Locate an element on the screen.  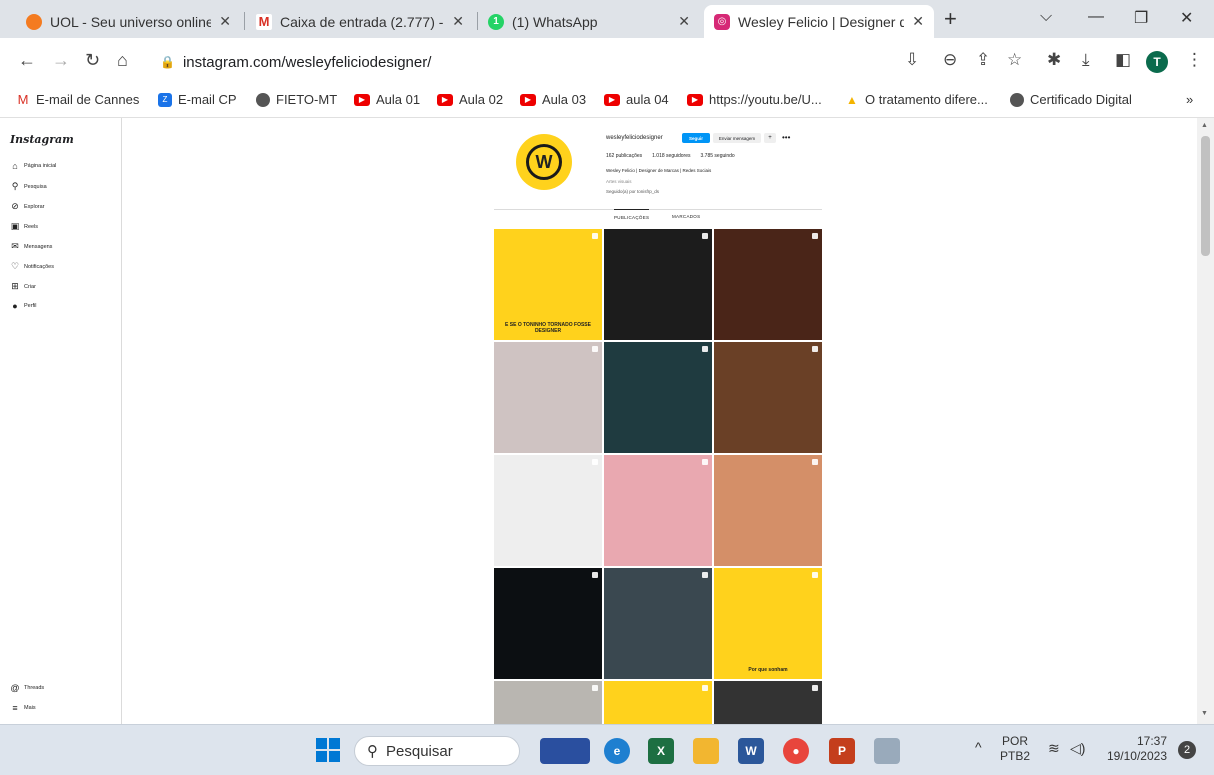
post-thumbnail: Por que sonham is located at coordinates (768, 623).